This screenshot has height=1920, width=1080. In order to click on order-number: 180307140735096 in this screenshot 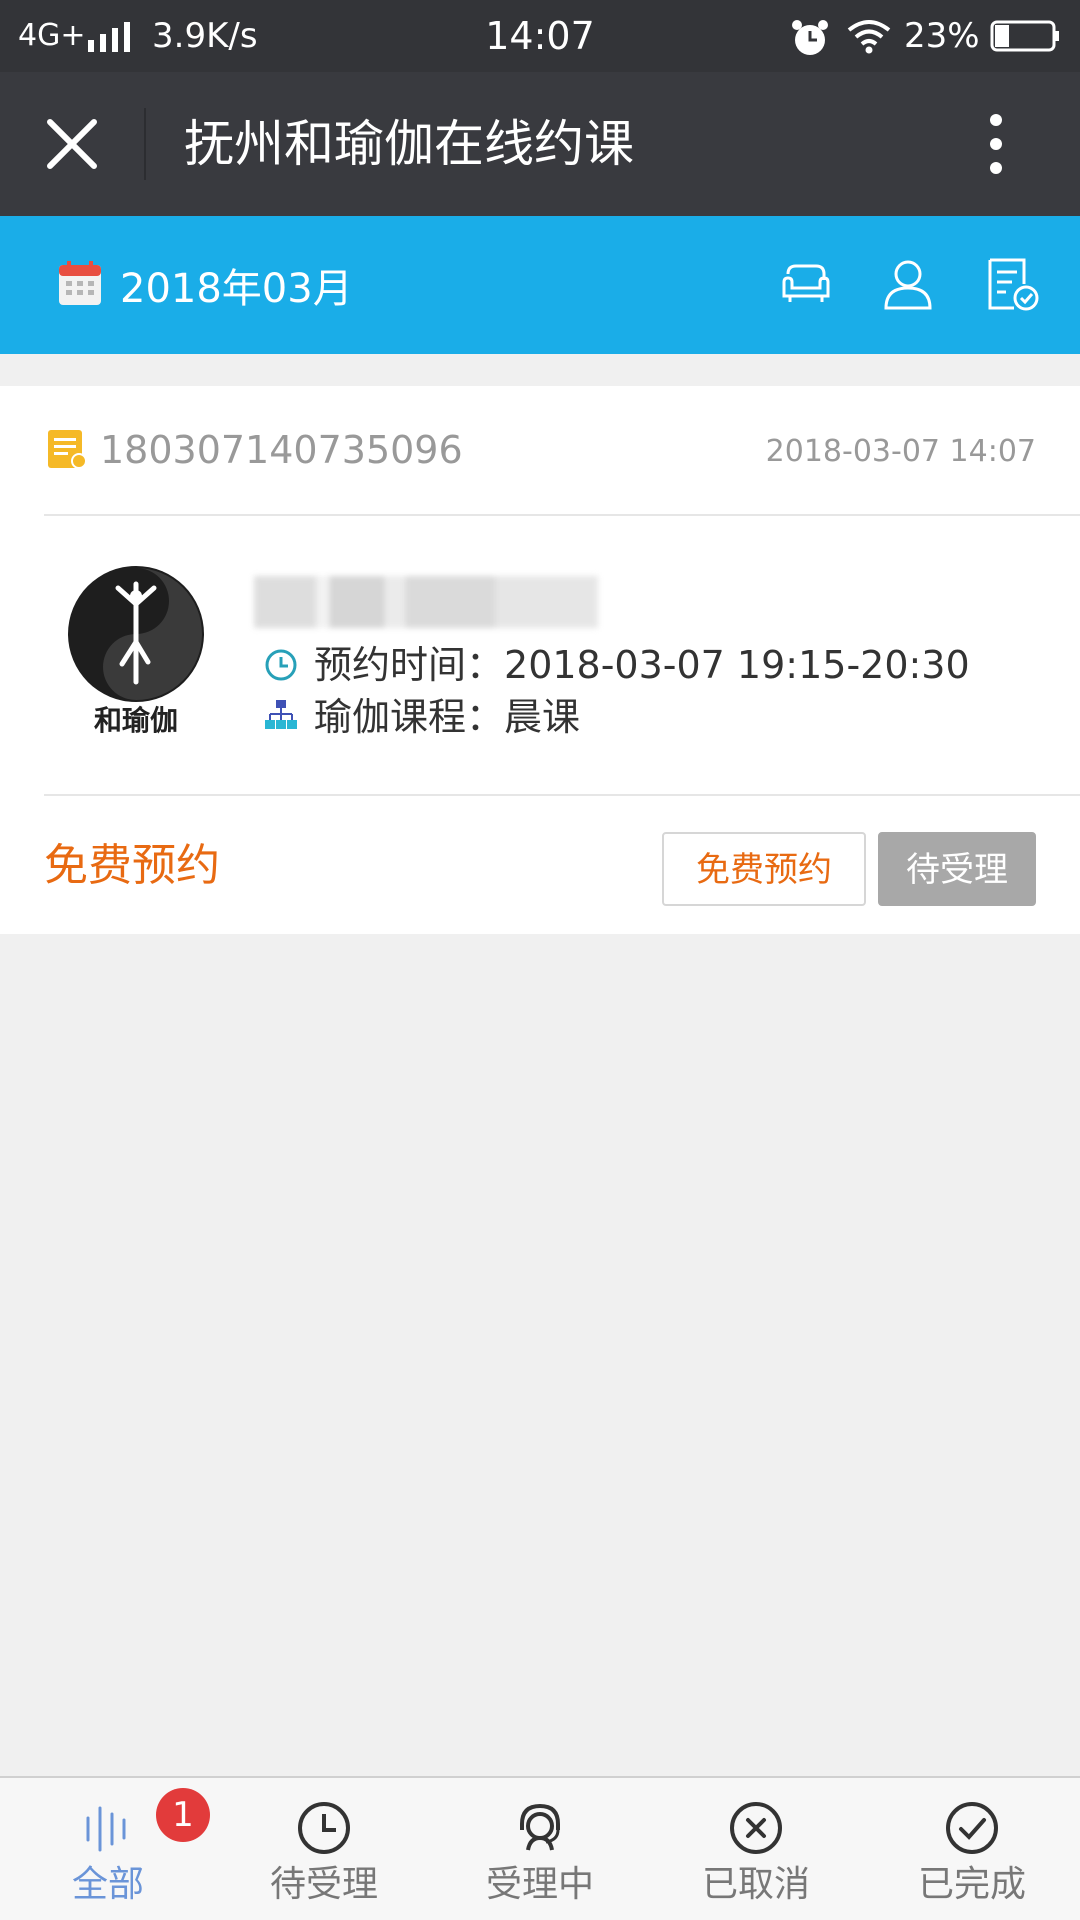, I will do `click(281, 450)`.